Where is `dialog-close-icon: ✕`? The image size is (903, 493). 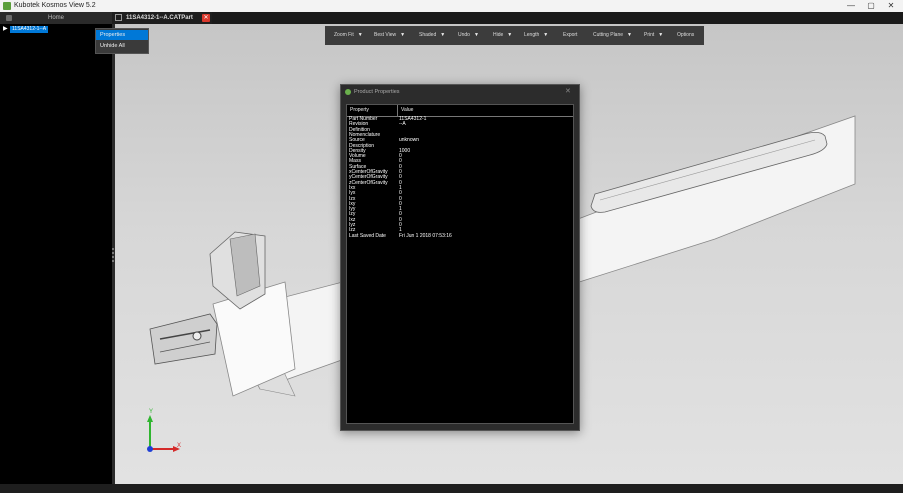 dialog-close-icon: ✕ is located at coordinates (568, 92).